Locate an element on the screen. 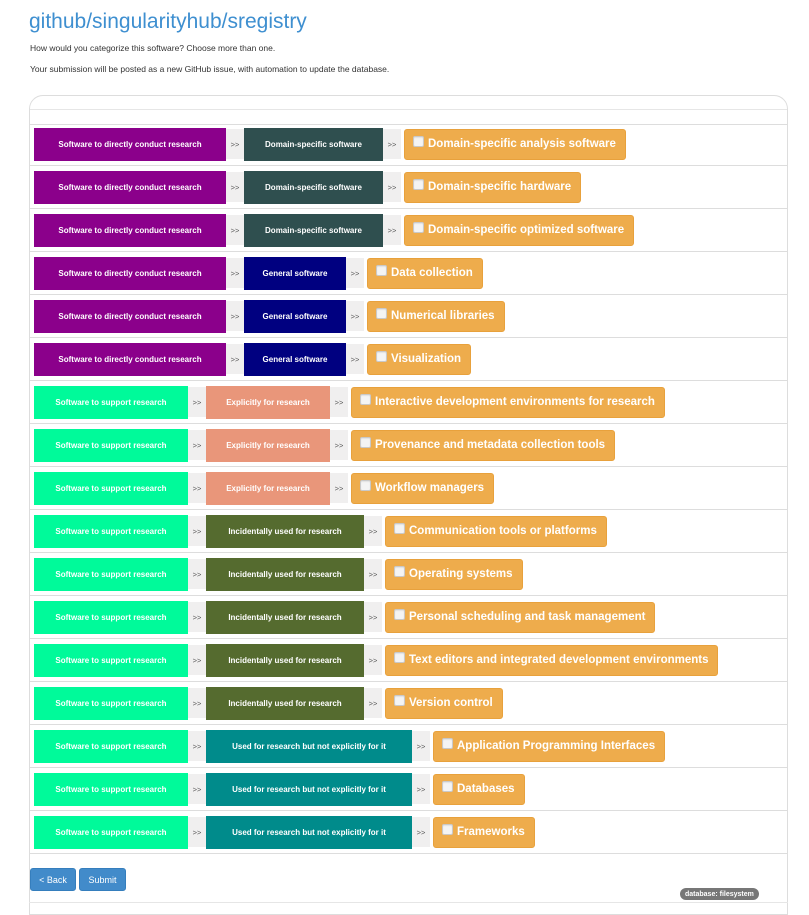 Image resolution: width=809 pixels, height=915 pixels. leaf-category-option: Domain-specific analysis software is located at coordinates (515, 144).